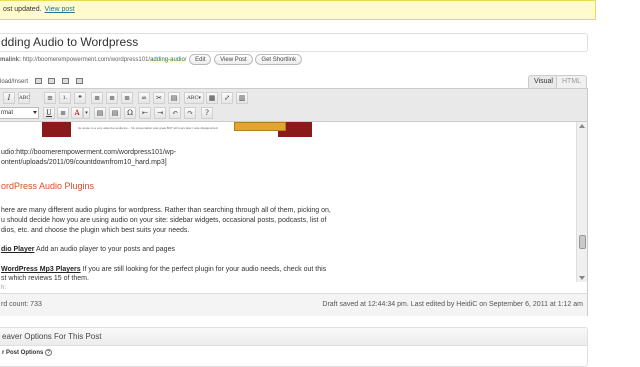 This screenshot has height=367, width=640. Describe the element at coordinates (543, 81) in the screenshot. I see `tab-visual: Visual` at that location.